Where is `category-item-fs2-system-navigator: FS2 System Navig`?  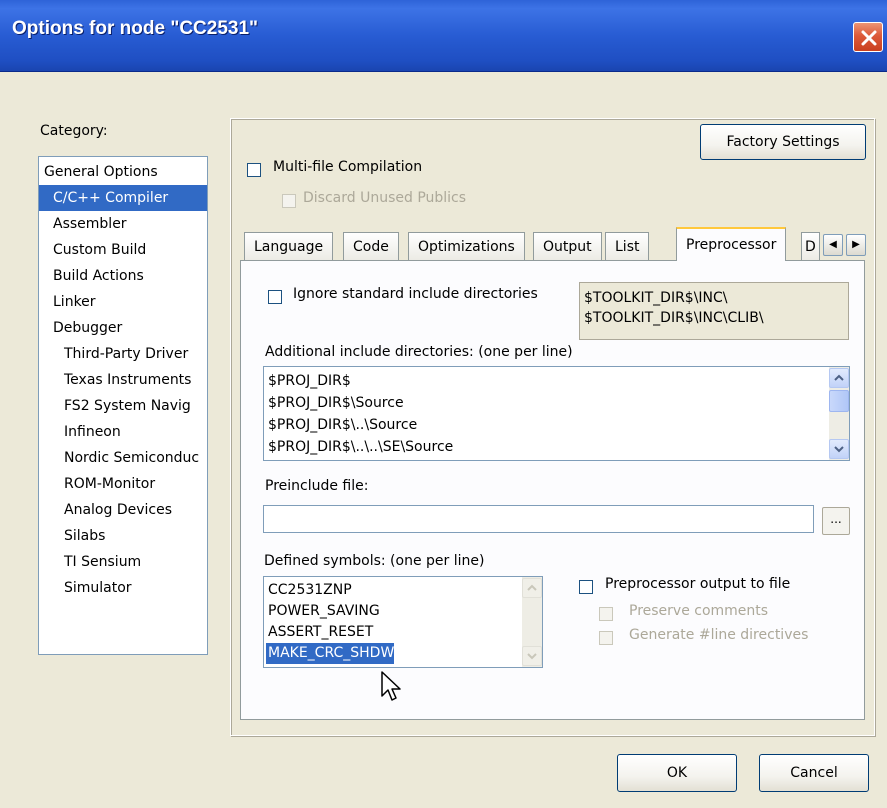
category-item-fs2-system-navigator: FS2 System Navig is located at coordinates (123, 406).